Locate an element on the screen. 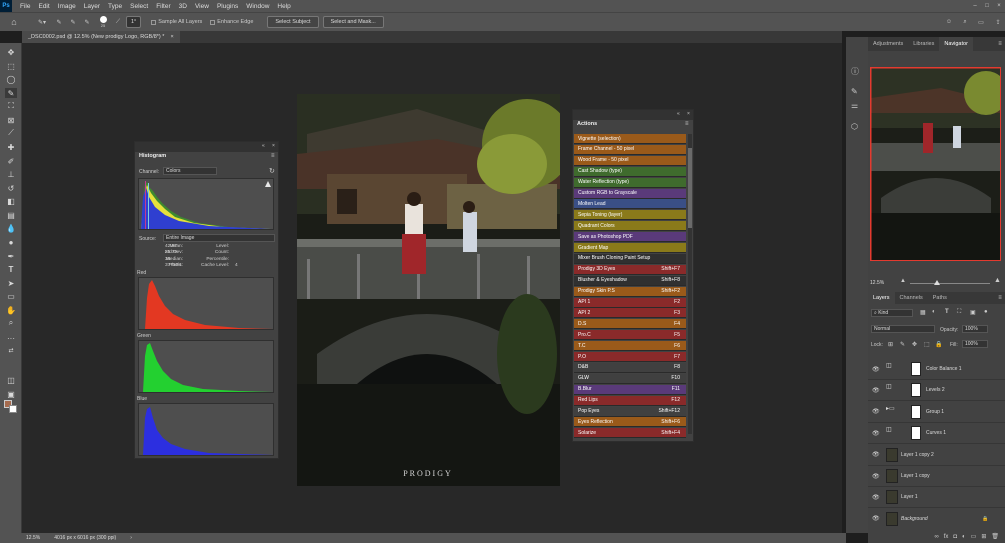 Image resolution: width=1005 pixels, height=543 pixels. enhance-edge-checkbox: Enhance Edge is located at coordinates (231, 22).